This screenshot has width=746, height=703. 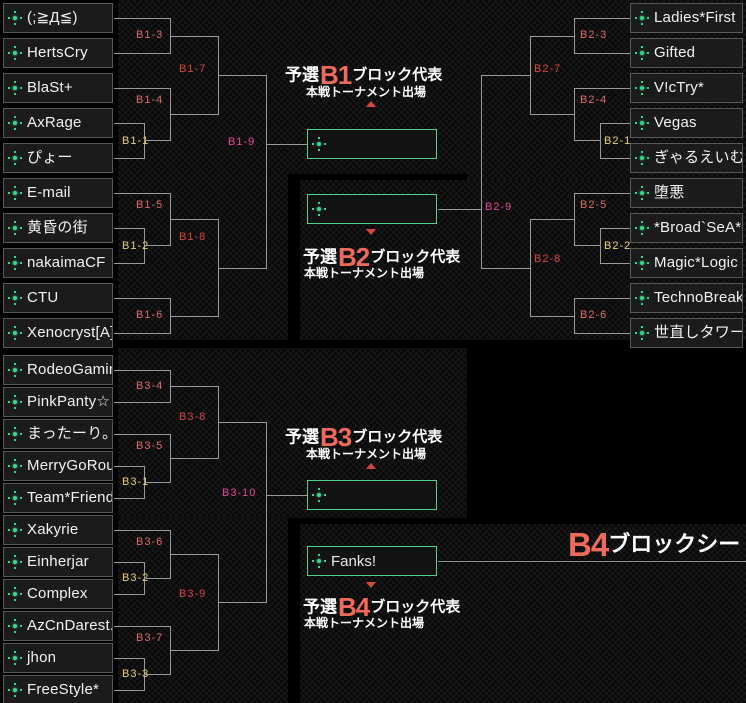 I want to click on heading-suffix: ブロック代表, so click(x=397, y=75).